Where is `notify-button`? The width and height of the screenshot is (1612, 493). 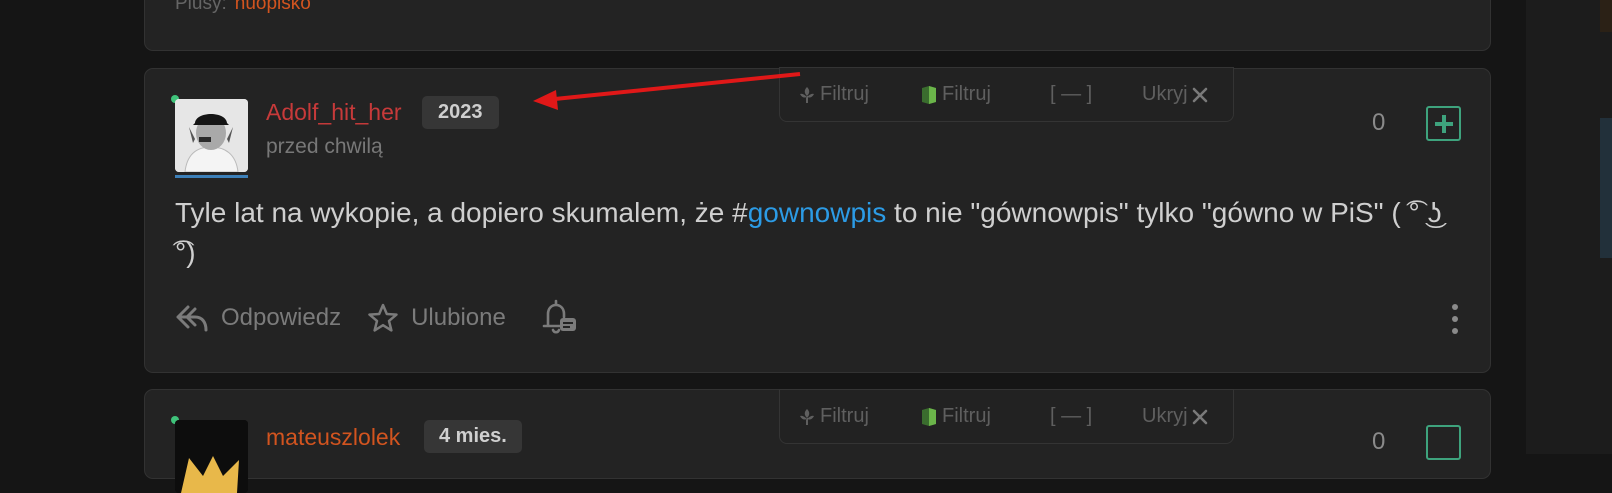 notify-button is located at coordinates (560, 318).